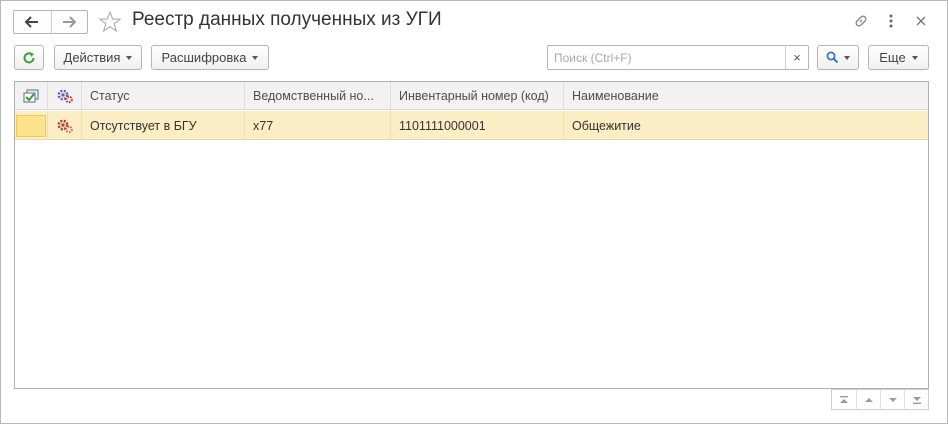  I want to click on gear-icon, so click(65, 126).